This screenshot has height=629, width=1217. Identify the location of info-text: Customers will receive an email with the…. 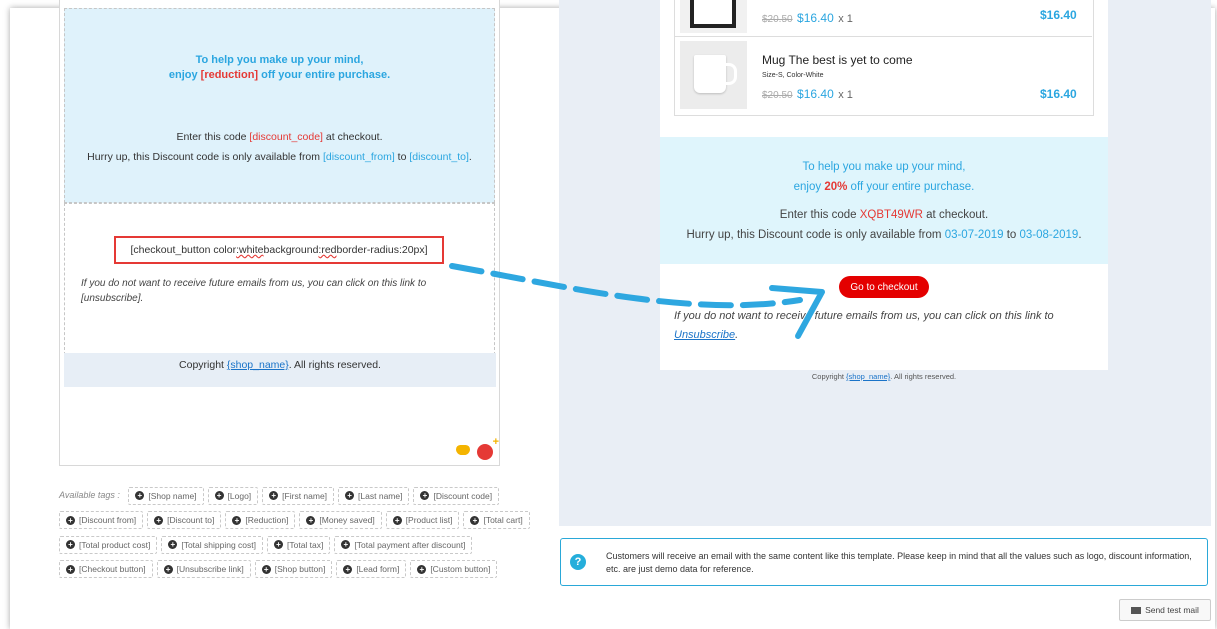
(899, 562).